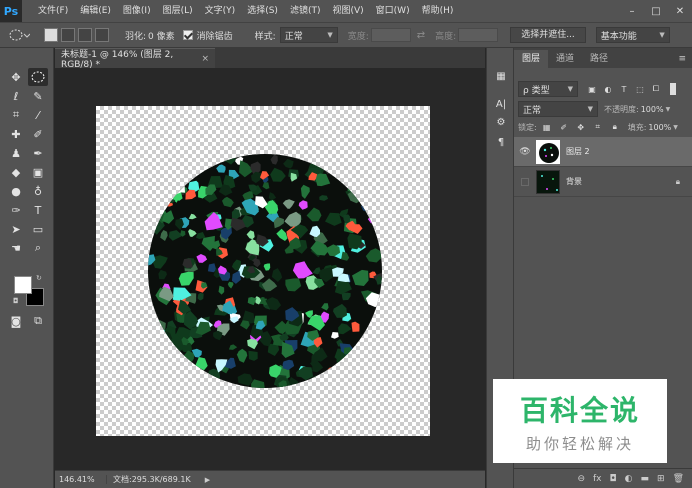  What do you see at coordinates (659, 127) in the screenshot?
I see `fill-value: 100%` at bounding box center [659, 127].